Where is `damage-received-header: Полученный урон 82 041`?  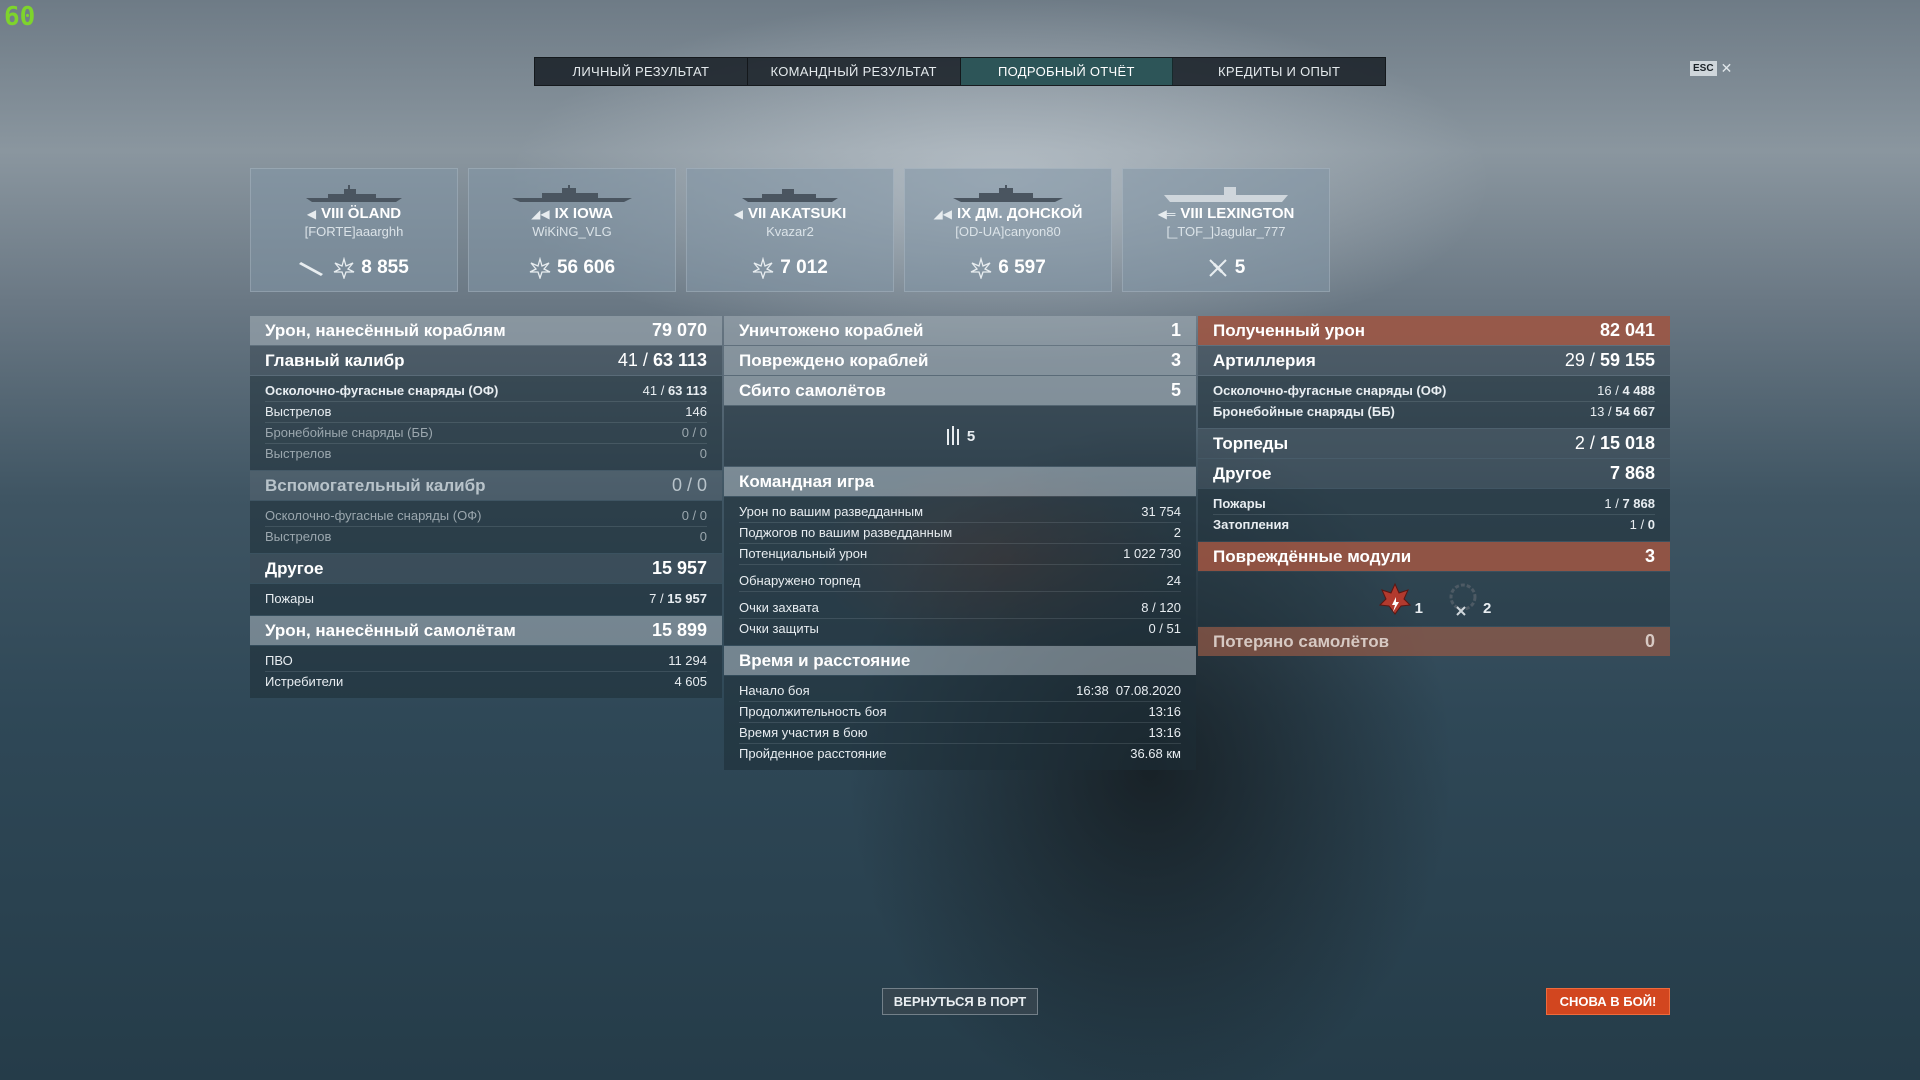 damage-received-header: Полученный урон 82 041 is located at coordinates (1434, 330).